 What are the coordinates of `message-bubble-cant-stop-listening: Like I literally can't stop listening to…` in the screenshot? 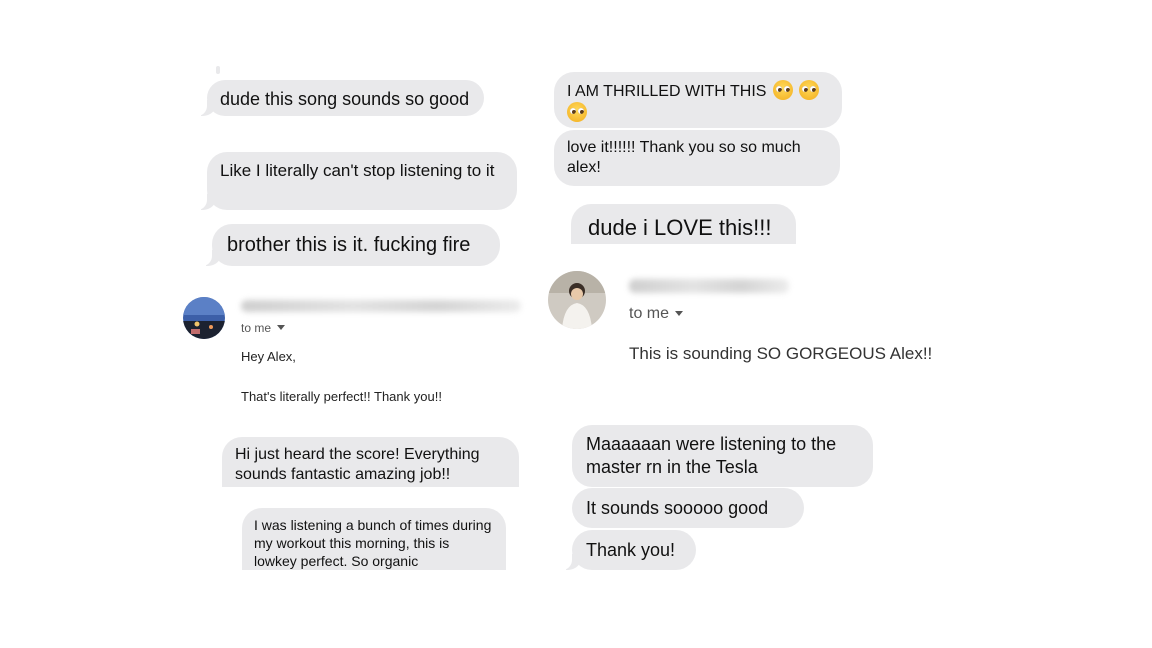 It's located at (356, 181).